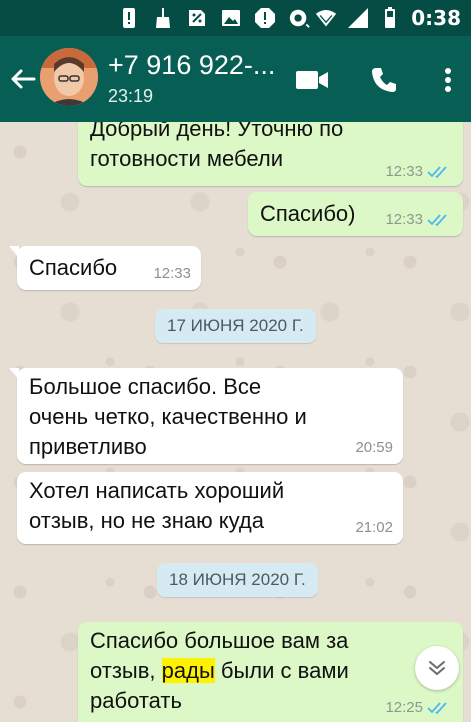 Image resolution: width=471 pixels, height=722 pixels. I want to click on sim-icon, so click(197, 18).